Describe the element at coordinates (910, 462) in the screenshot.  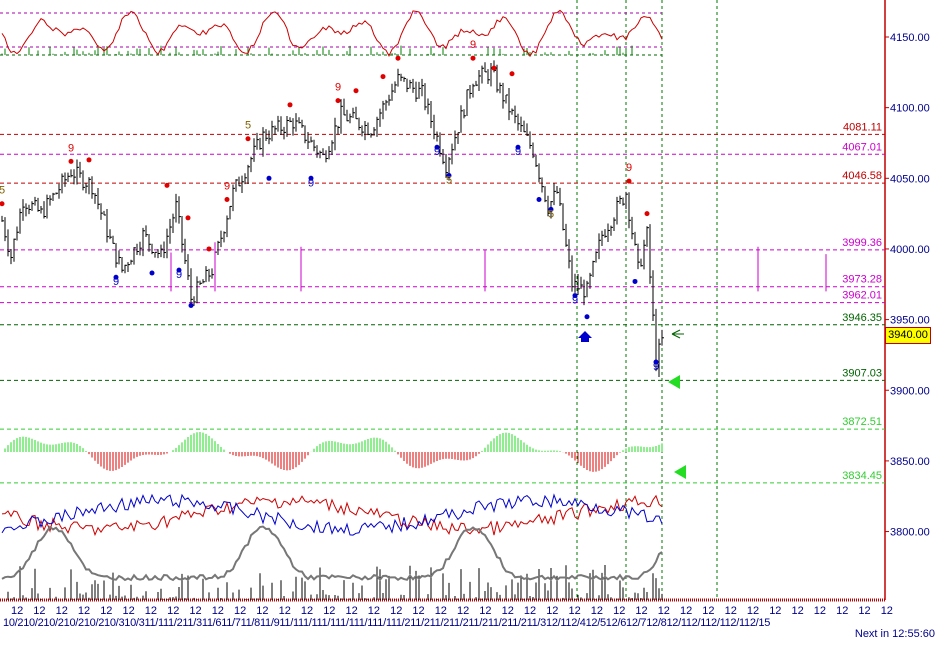
I see `y-tick-label: 3850.00` at that location.